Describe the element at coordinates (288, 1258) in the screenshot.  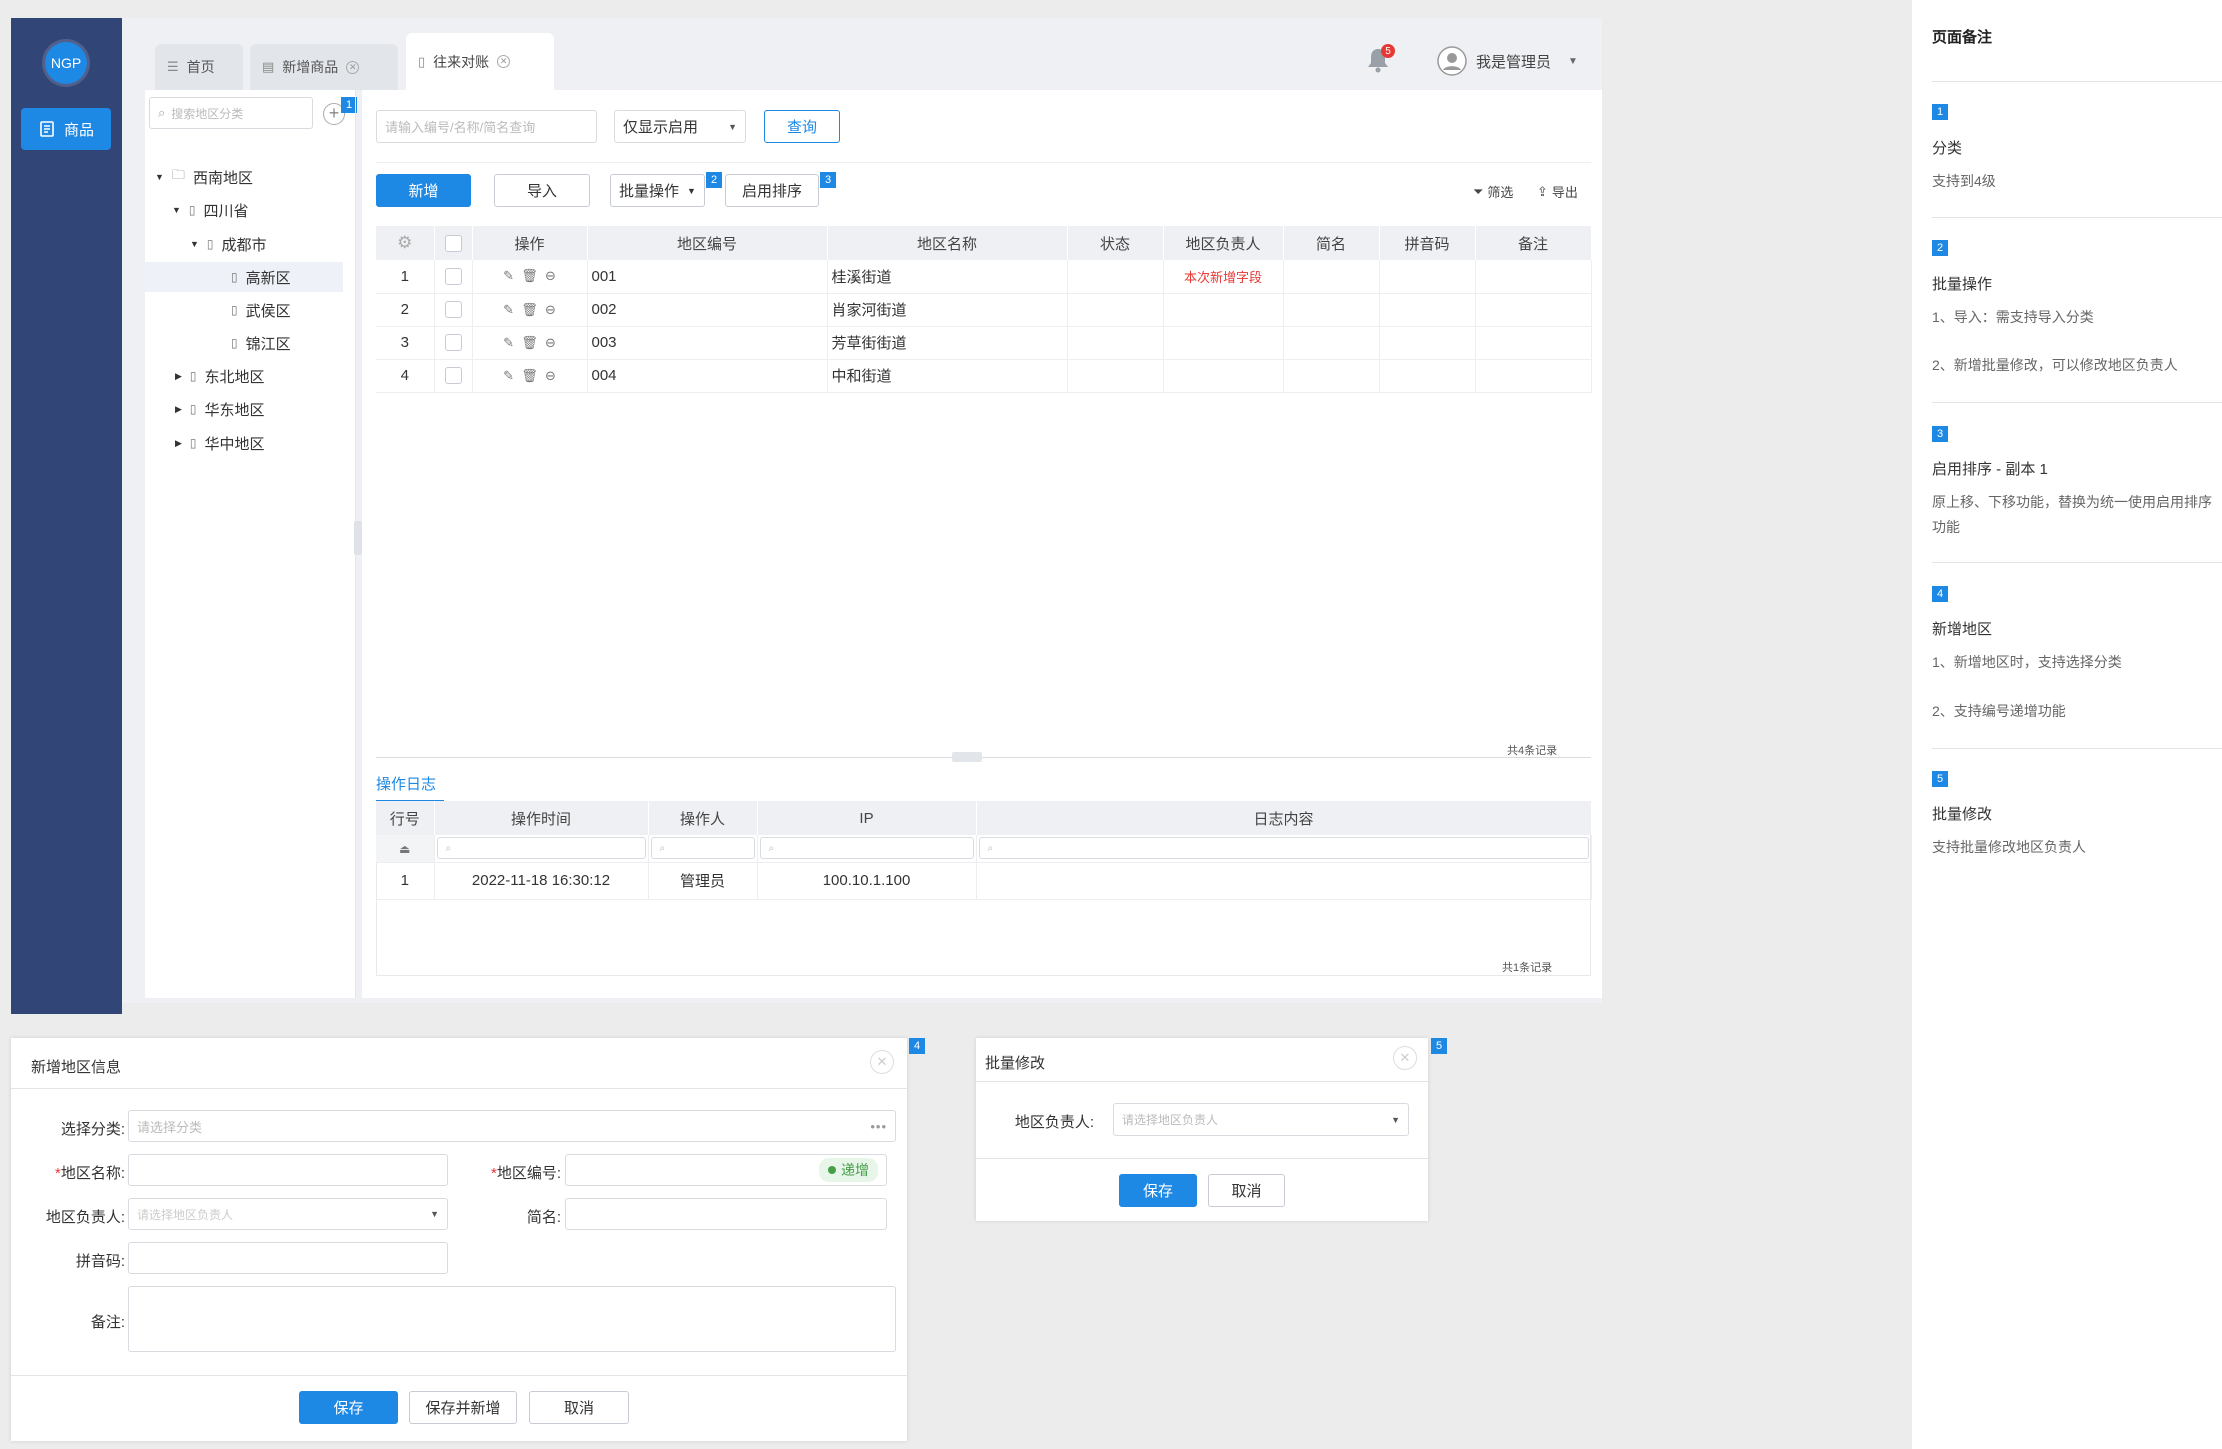
I see `pinyin-field` at that location.